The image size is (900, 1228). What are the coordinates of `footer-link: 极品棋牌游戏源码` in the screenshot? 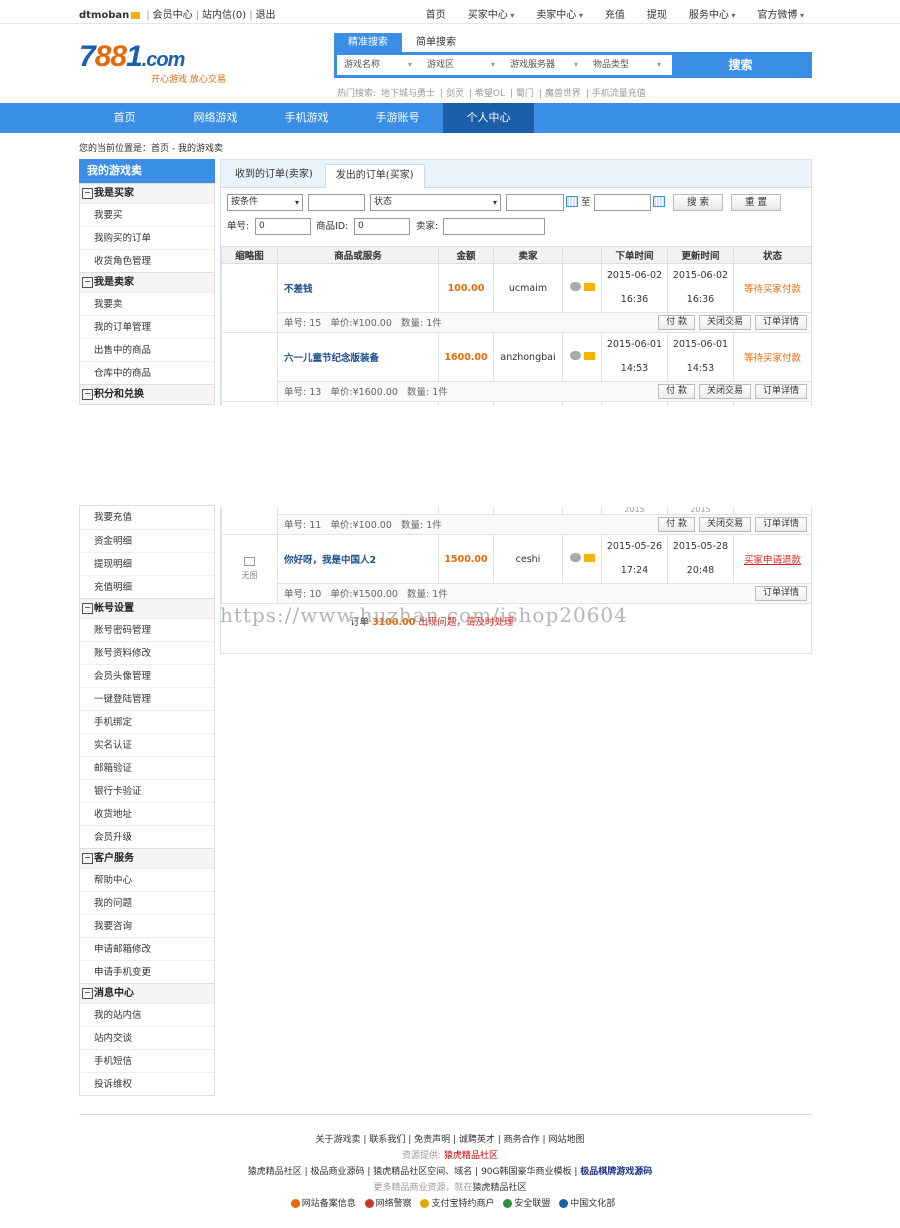 It's located at (616, 1172).